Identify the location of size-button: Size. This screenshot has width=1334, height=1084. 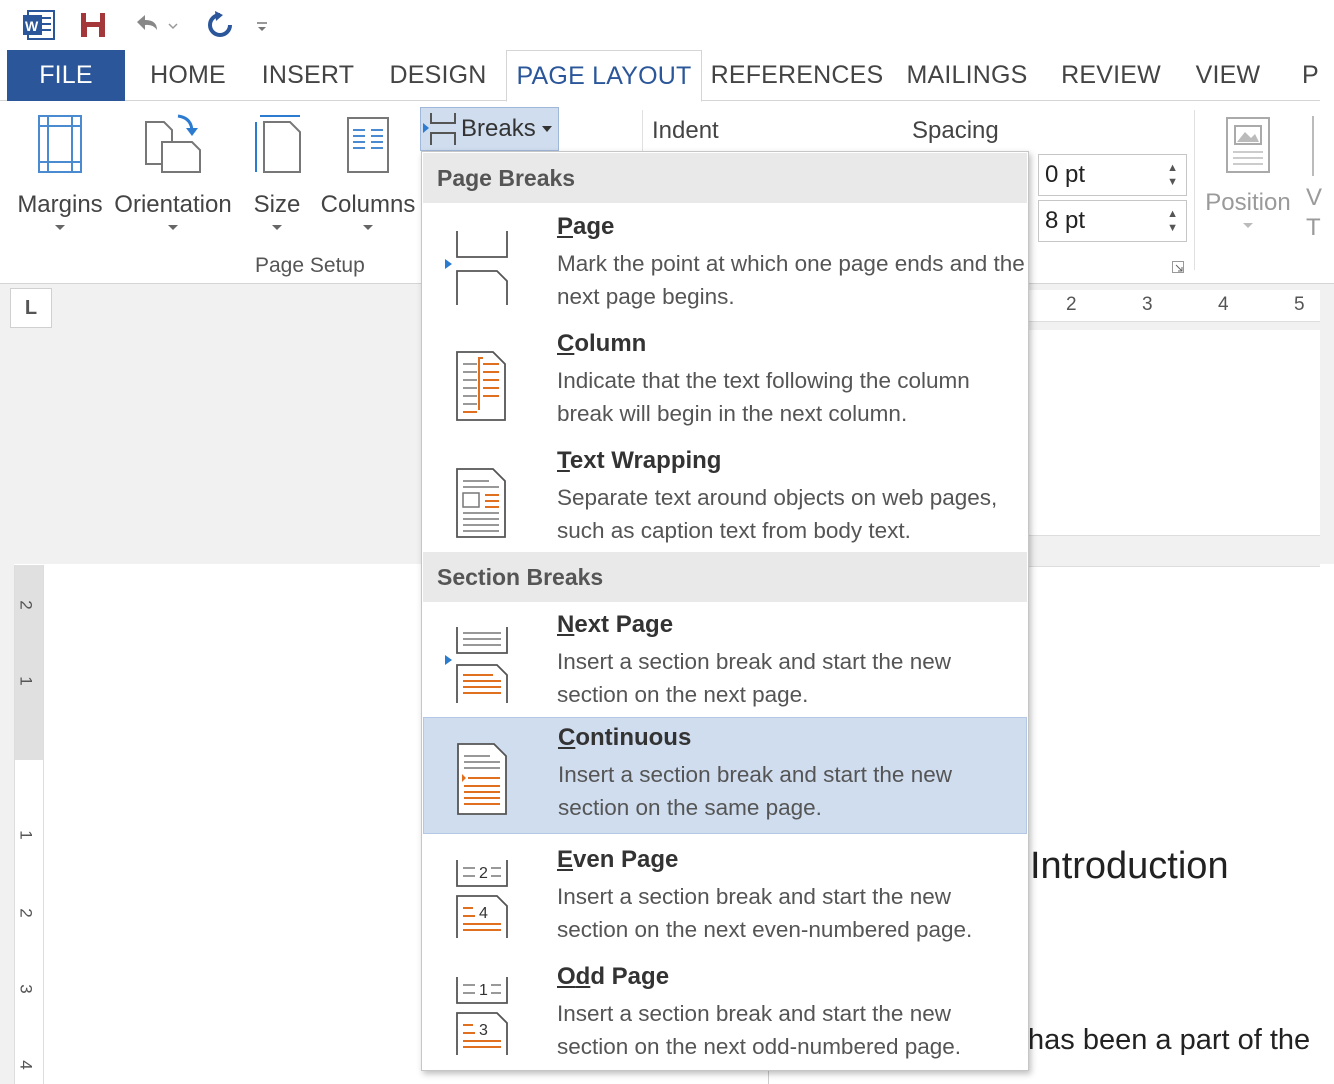
(277, 171).